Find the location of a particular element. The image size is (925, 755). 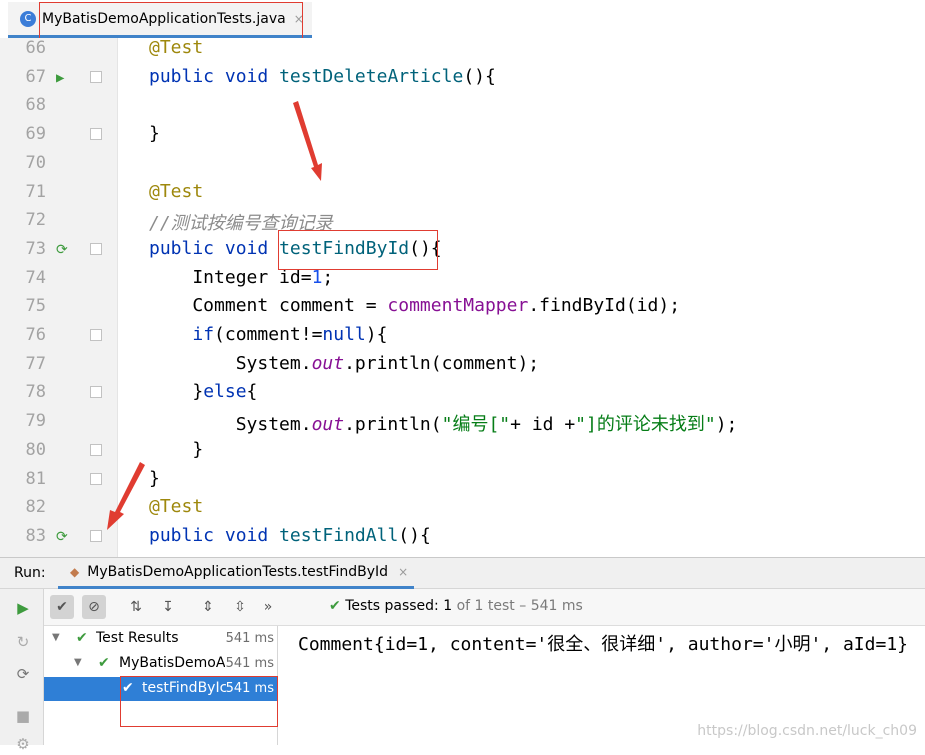

annotation-arrow-down is located at coordinates (307, 141).